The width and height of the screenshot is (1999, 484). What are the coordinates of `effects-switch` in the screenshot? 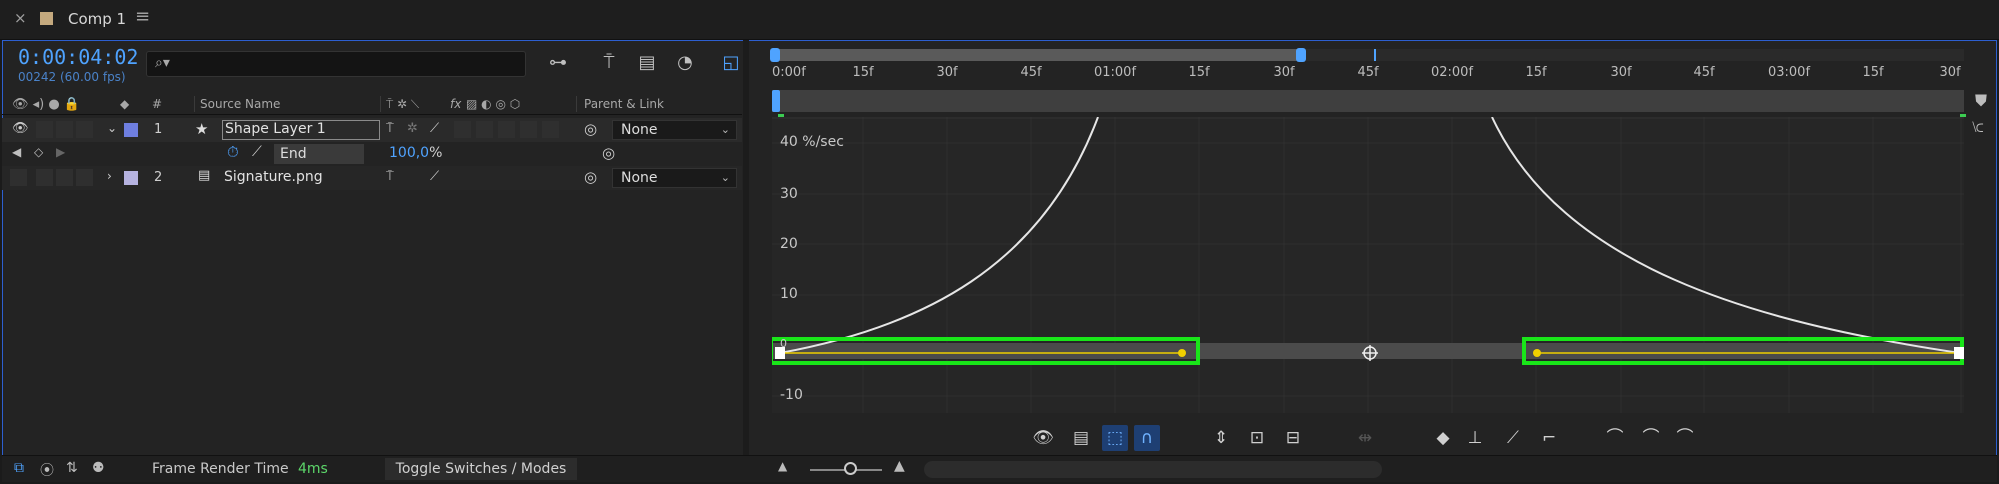 It's located at (462, 129).